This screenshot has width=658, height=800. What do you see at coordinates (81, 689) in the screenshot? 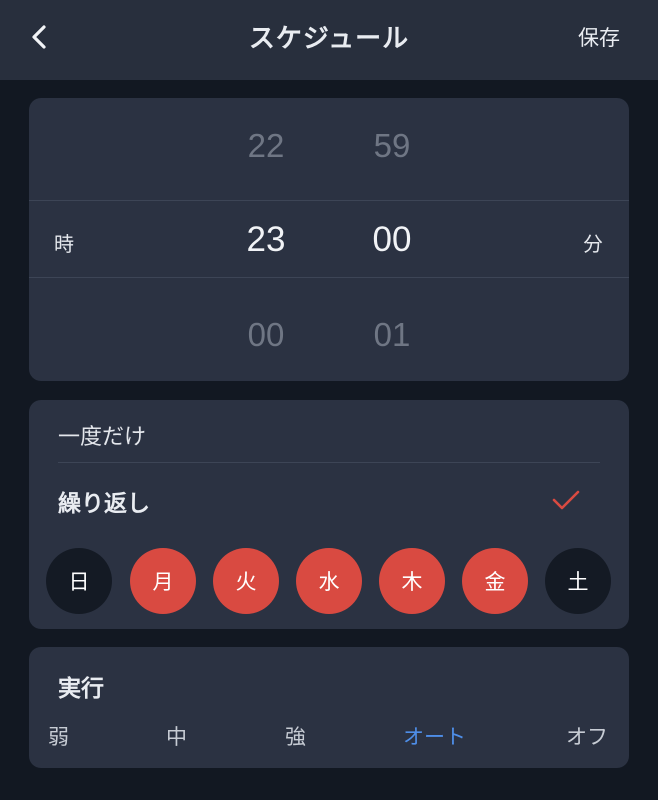
I see `execution-title: 実行` at bounding box center [81, 689].